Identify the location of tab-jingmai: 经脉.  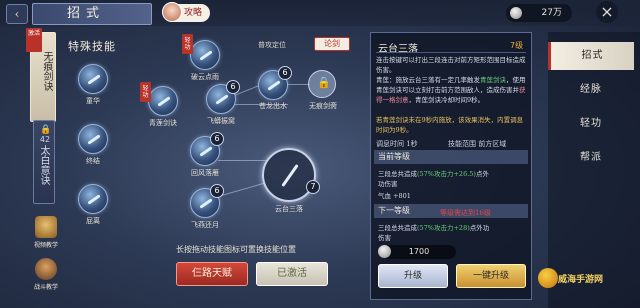
(591, 90).